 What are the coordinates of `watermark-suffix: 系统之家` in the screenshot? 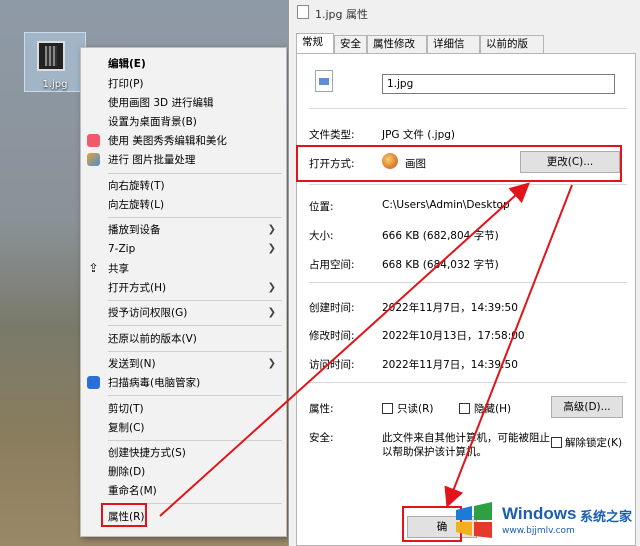 It's located at (606, 517).